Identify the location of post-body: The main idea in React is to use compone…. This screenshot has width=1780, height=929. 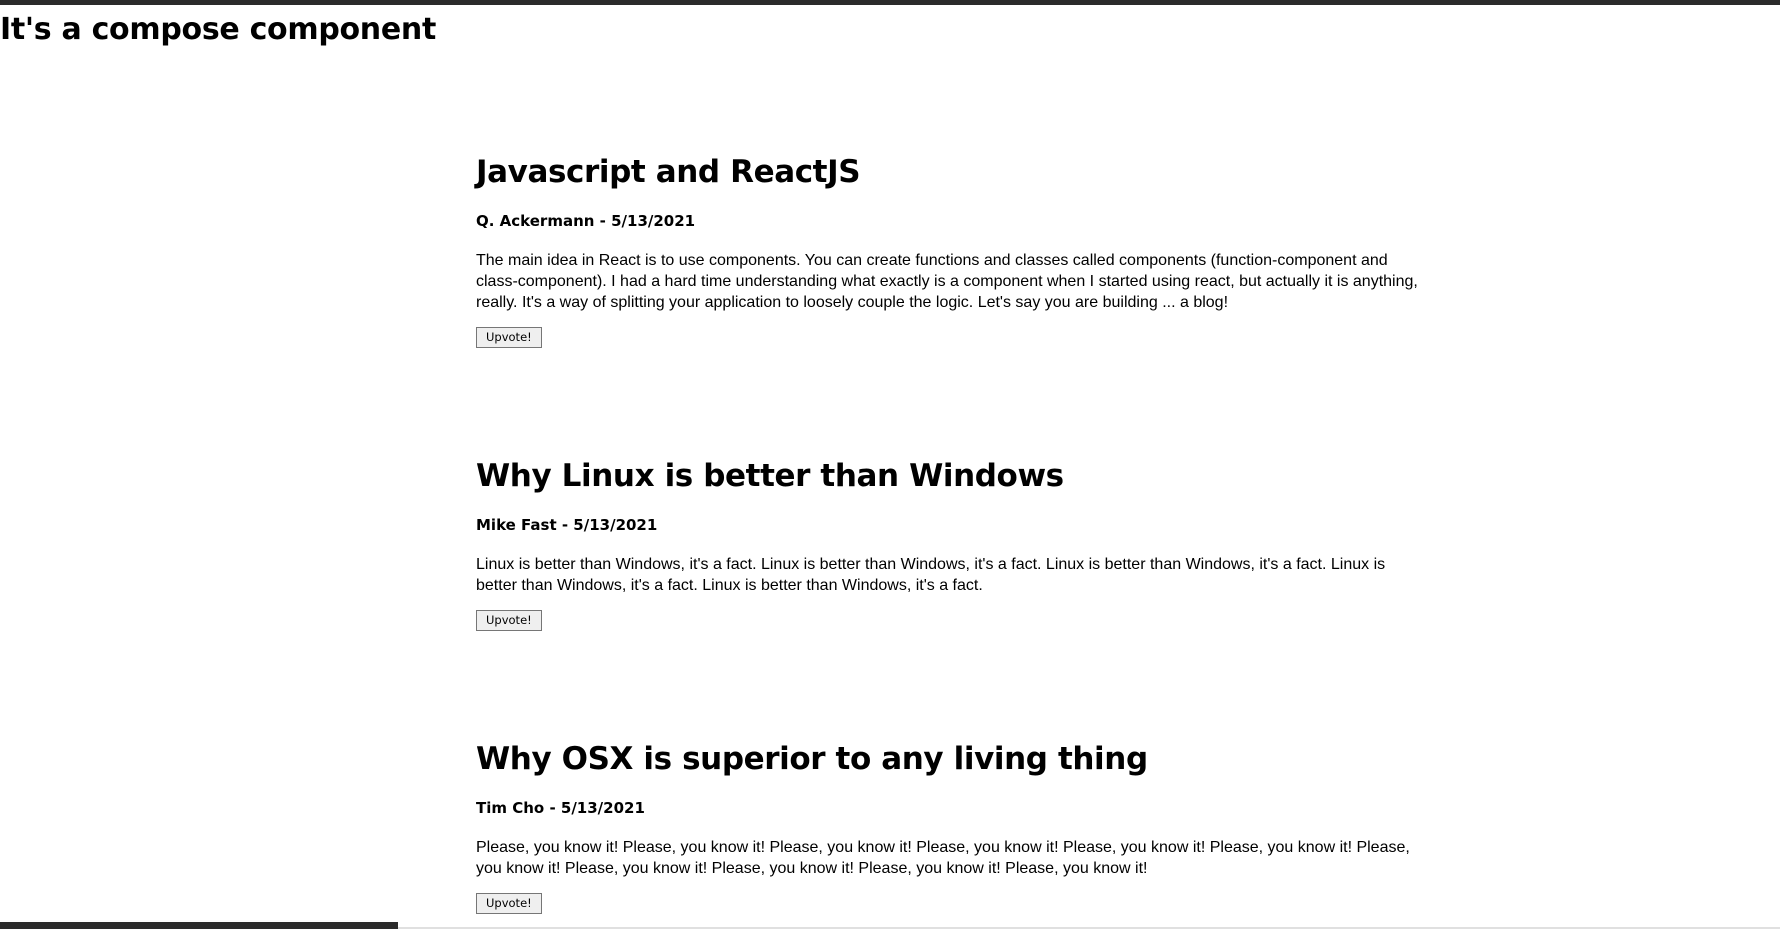
(947, 281).